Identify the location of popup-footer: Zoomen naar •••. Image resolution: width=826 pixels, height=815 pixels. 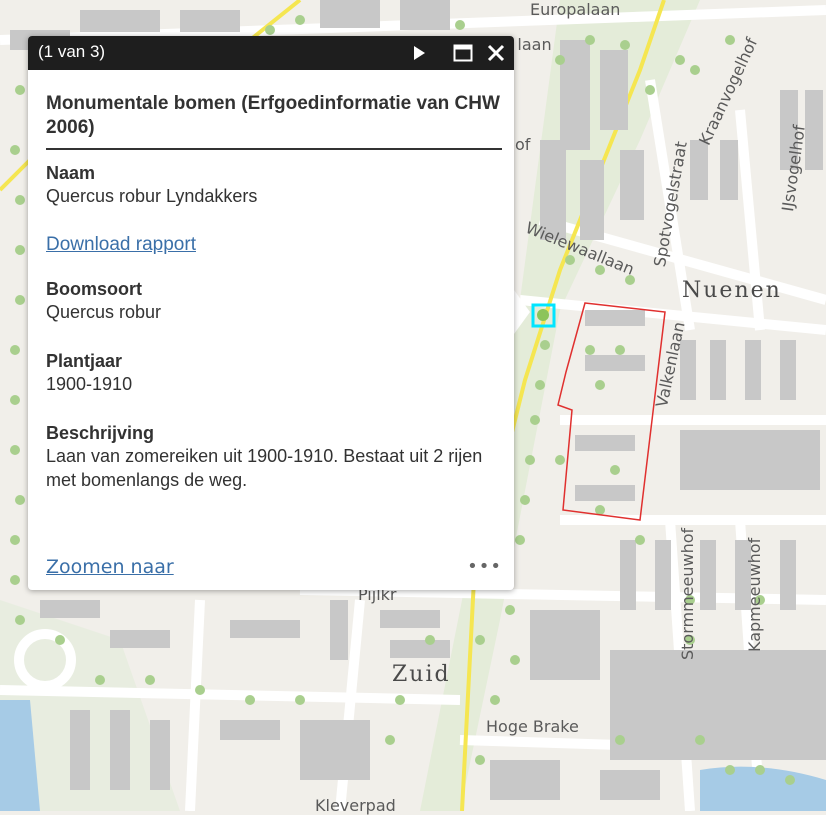
(274, 567).